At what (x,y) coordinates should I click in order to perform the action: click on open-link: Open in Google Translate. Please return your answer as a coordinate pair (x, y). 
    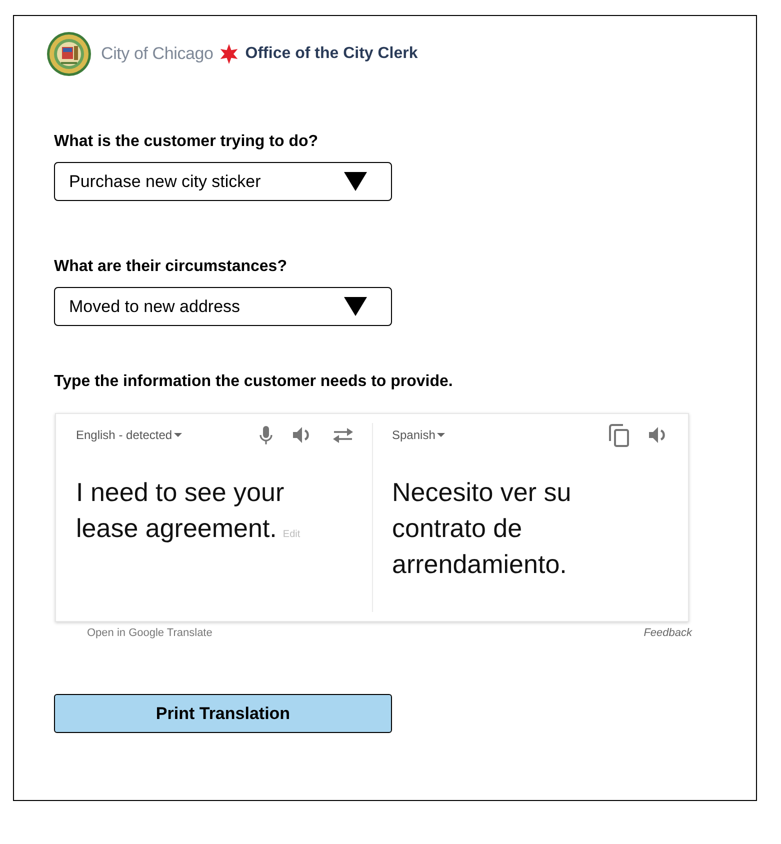
    Looking at the image, I should click on (149, 633).